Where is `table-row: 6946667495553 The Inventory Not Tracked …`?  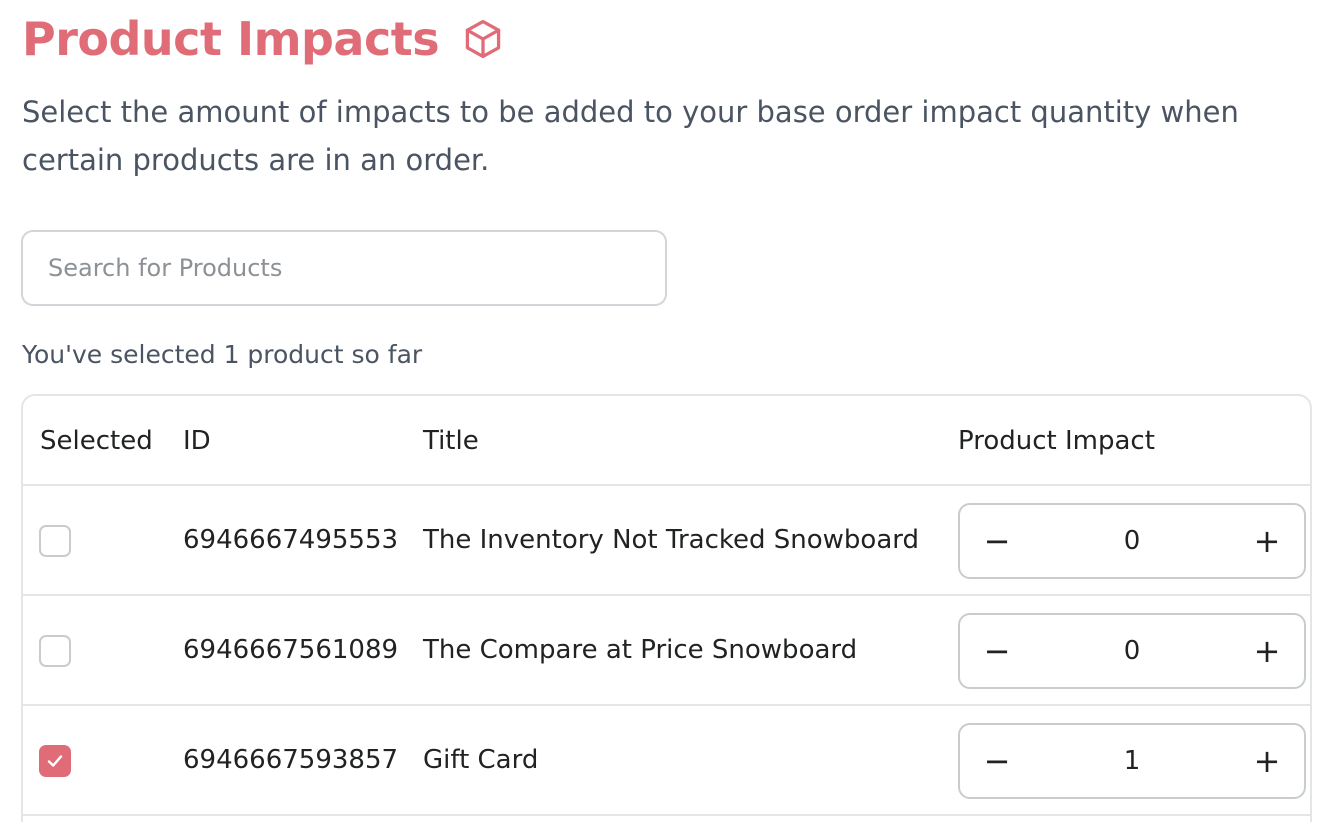
table-row: 6946667495553 The Inventory Not Tracked … is located at coordinates (666, 541).